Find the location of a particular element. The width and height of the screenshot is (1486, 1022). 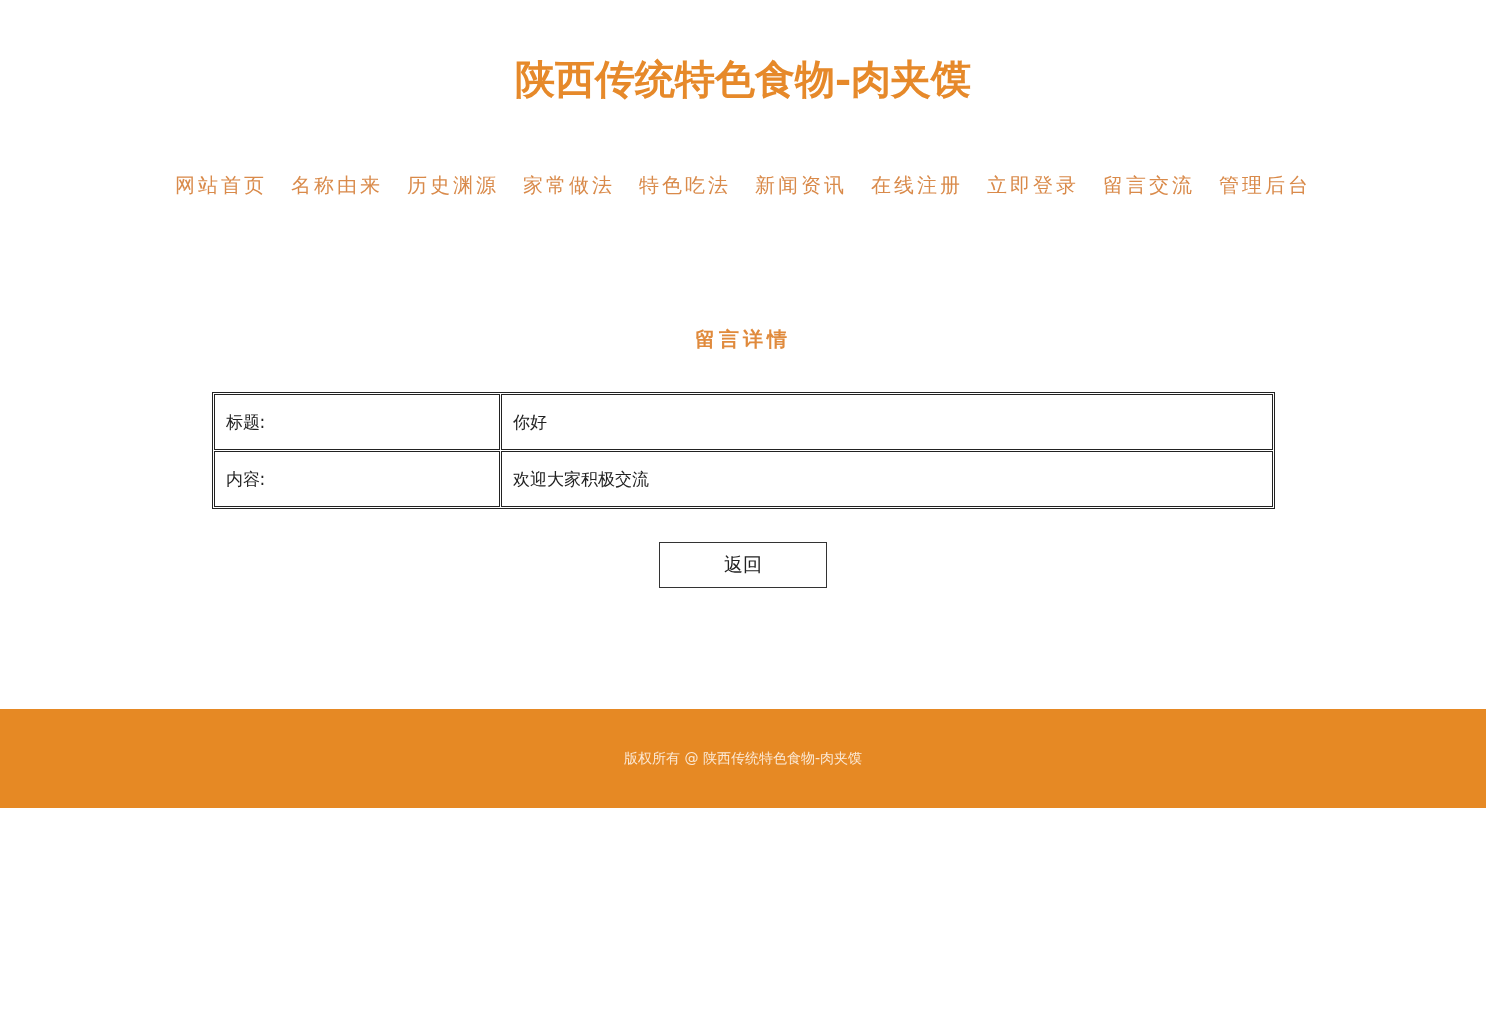

nav-link: 名称由来 is located at coordinates (337, 185).